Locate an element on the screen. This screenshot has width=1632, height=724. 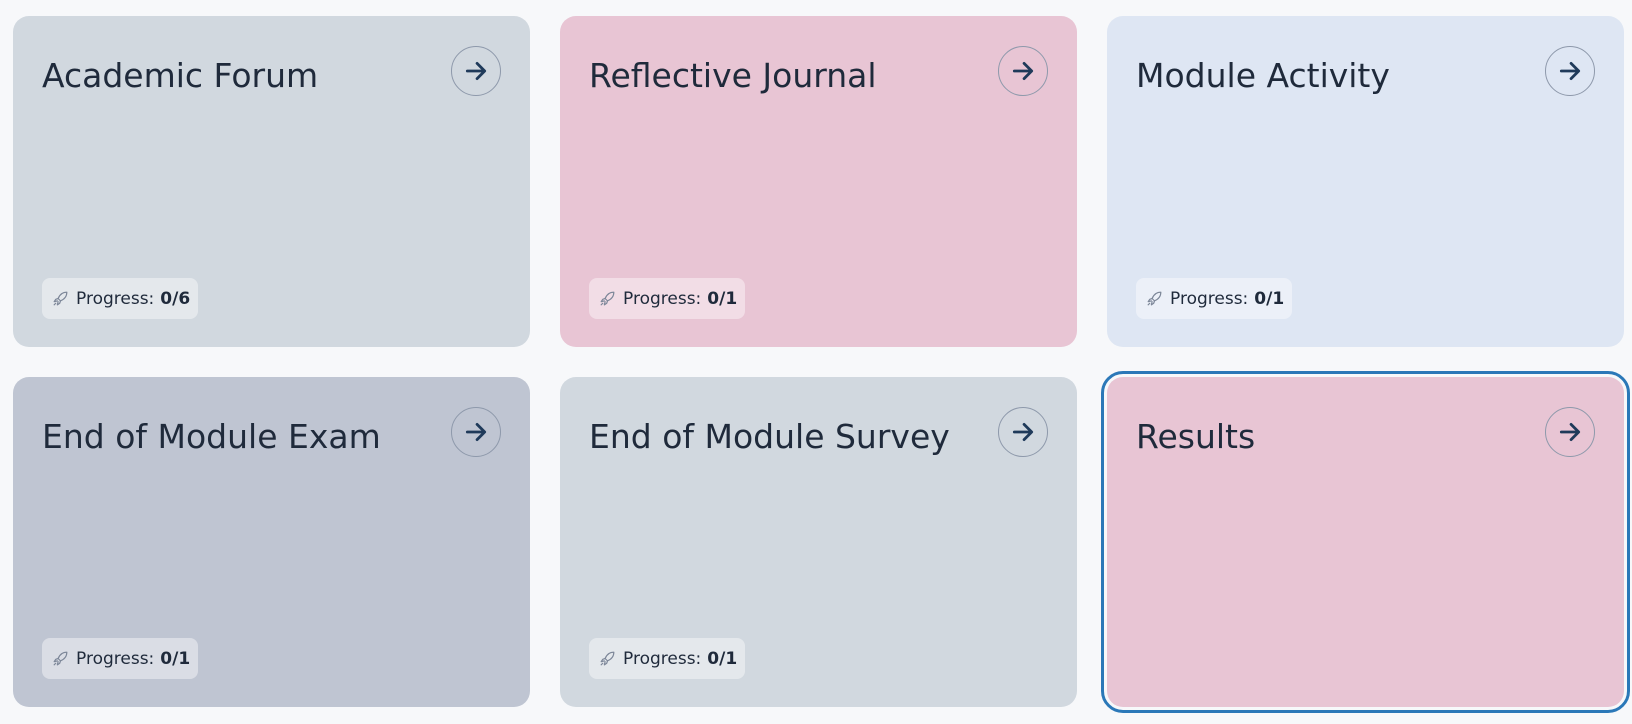
card-end-of-module-exam: End of Module Exam Progress: 0/1 is located at coordinates (271, 542).